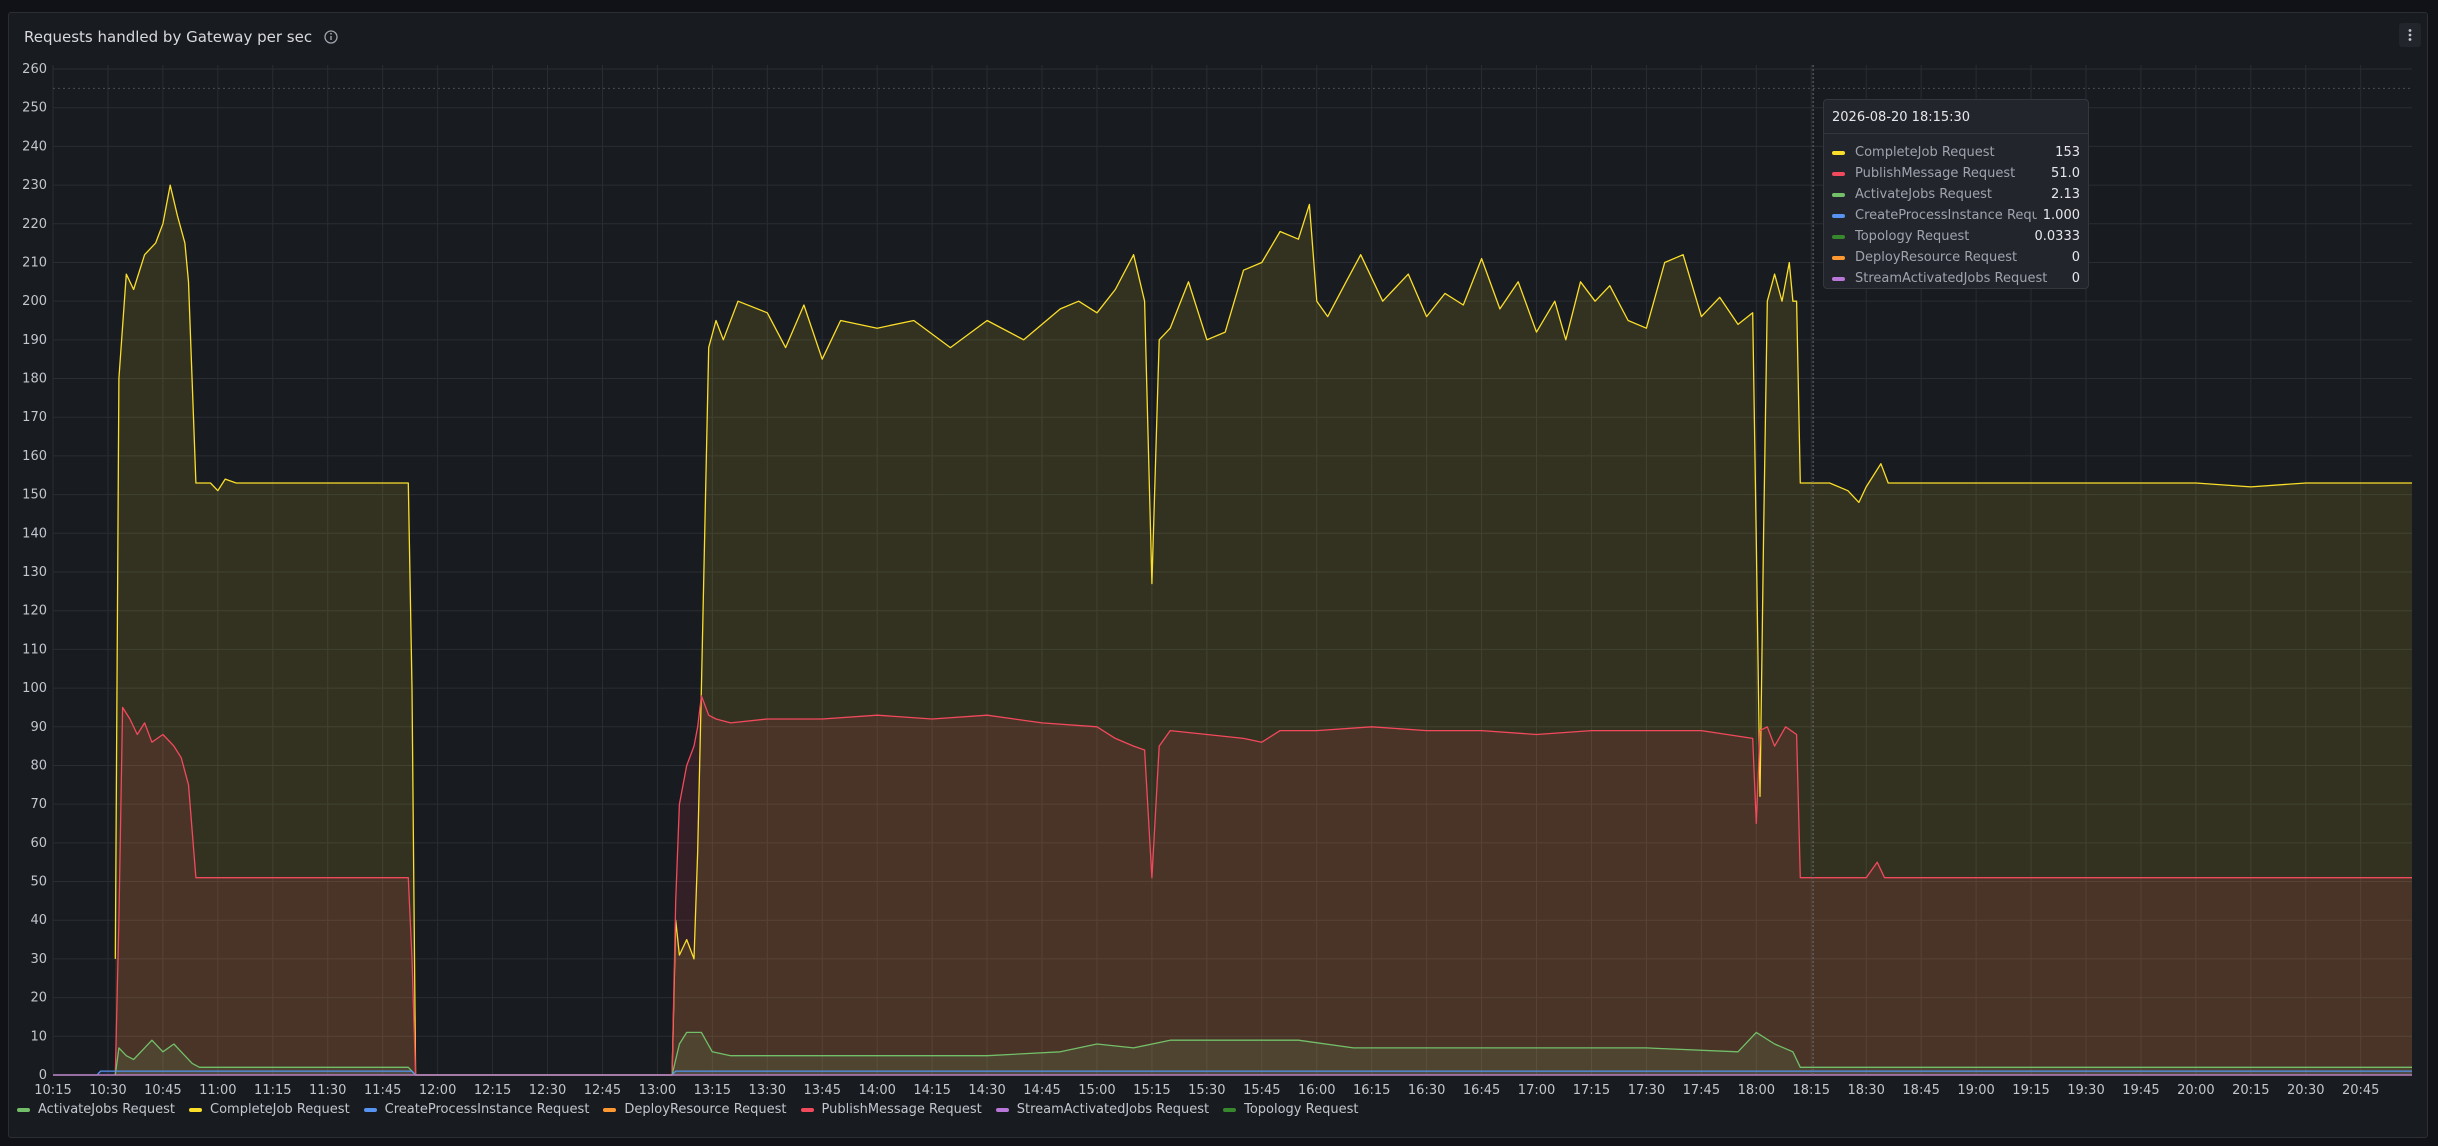 This screenshot has height=1146, width=2438. I want to click on tooltip-row: StreamActivatedJobs Request 0, so click(1956, 278).